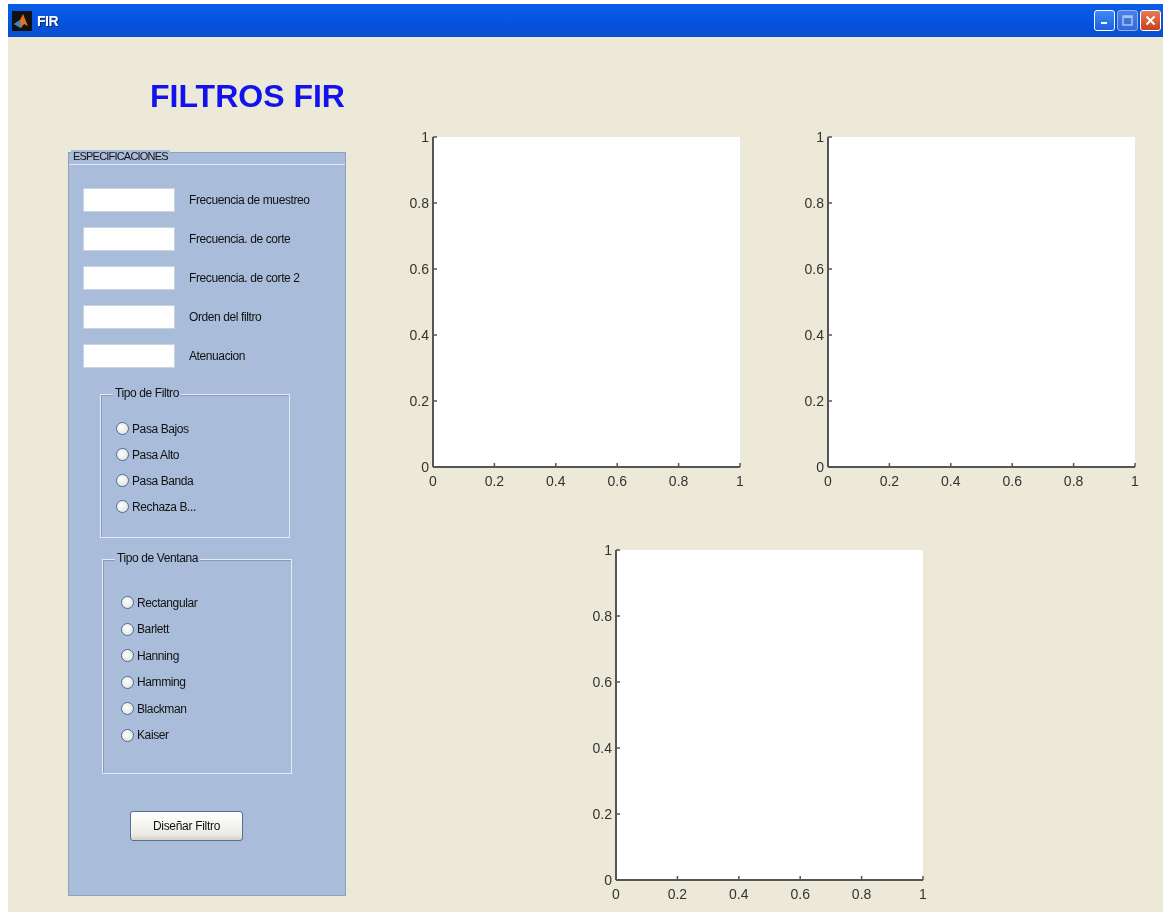 The width and height of the screenshot is (1163, 912). What do you see at coordinates (248, 96) in the screenshot?
I see `page-heading: FILTROS FIR` at bounding box center [248, 96].